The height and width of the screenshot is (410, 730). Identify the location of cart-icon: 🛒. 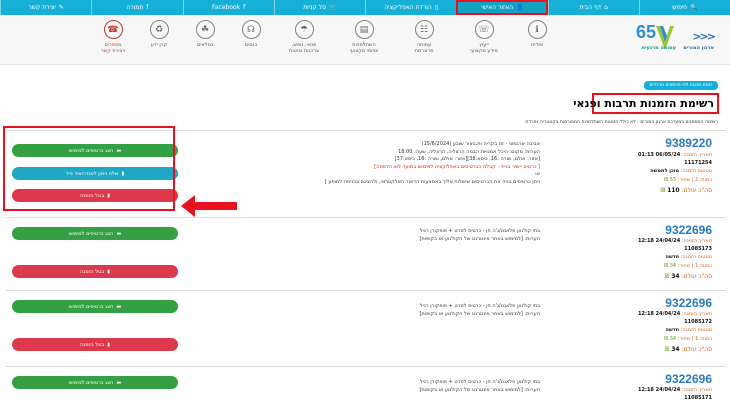
(333, 7).